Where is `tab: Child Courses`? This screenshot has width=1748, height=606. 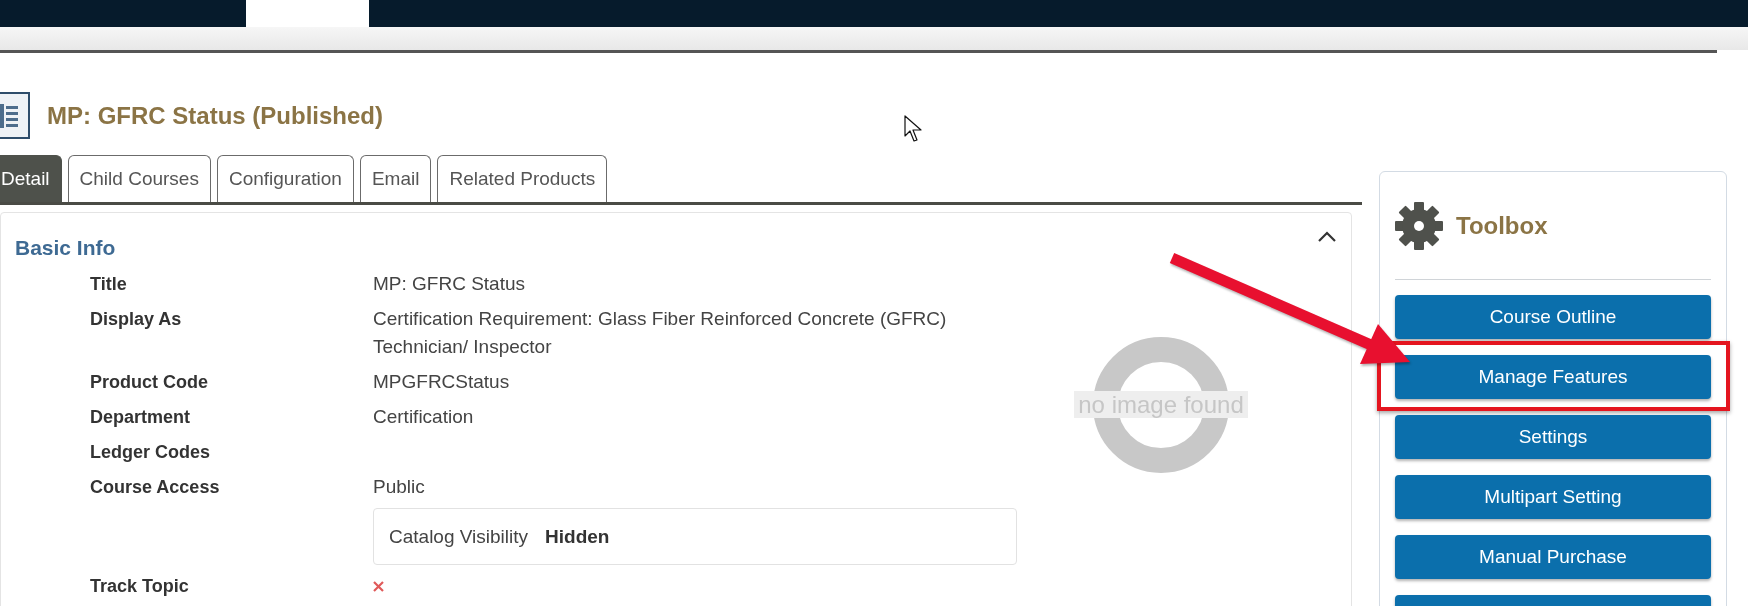
tab: Child Courses is located at coordinates (139, 178).